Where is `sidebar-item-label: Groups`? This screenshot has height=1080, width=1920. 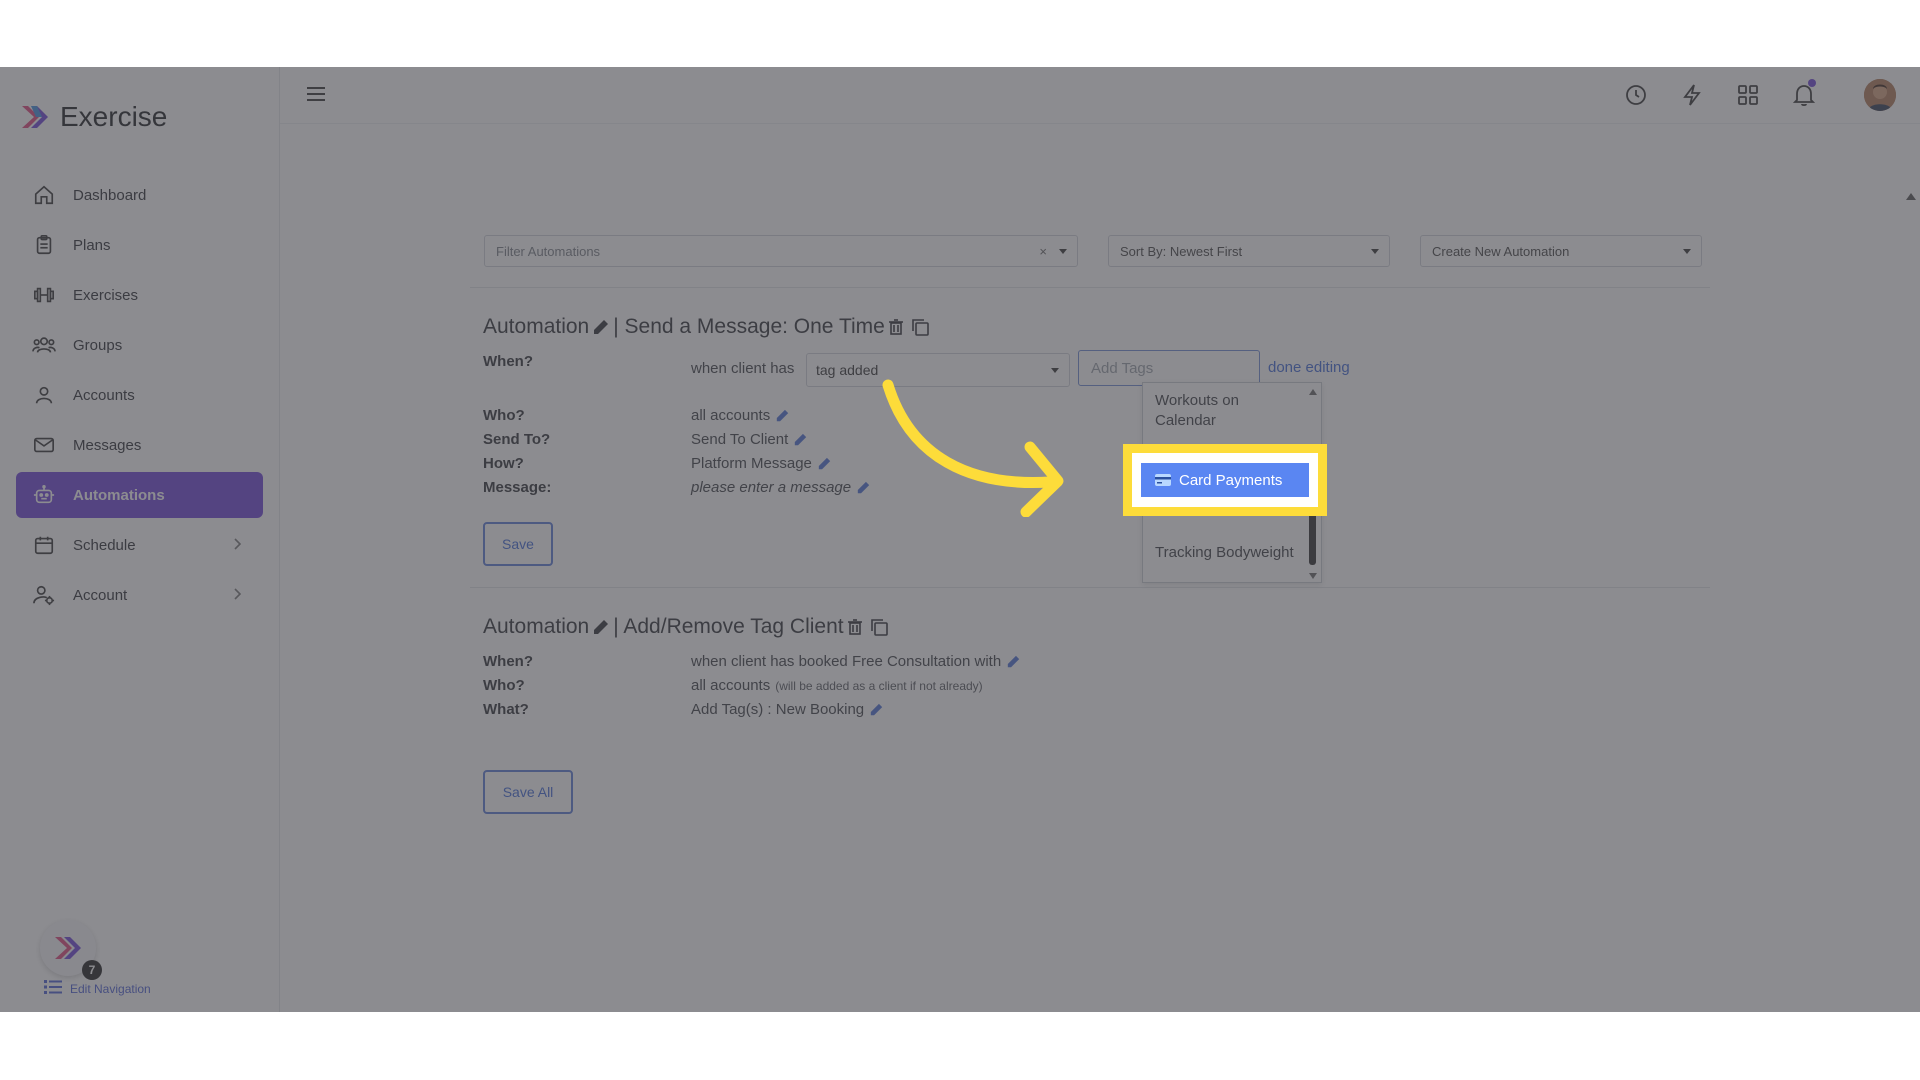 sidebar-item-label: Groups is located at coordinates (98, 345).